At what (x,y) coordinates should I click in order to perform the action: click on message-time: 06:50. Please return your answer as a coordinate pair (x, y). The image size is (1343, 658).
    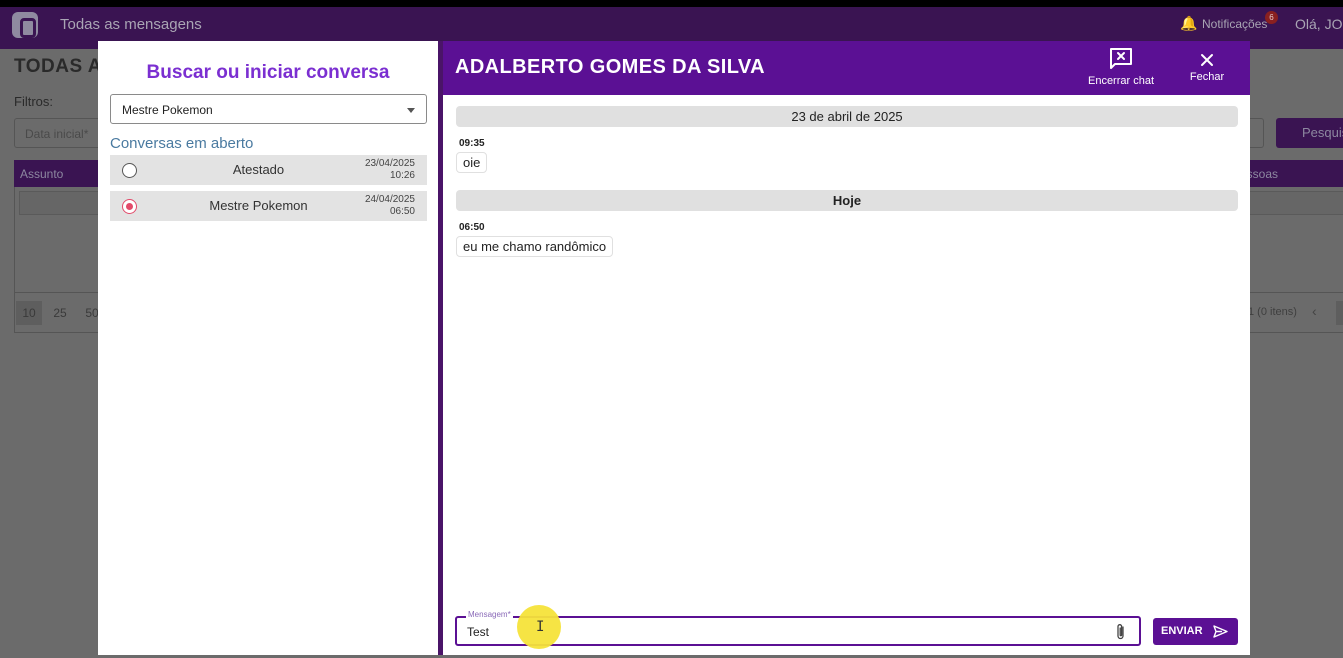
    Looking at the image, I should click on (472, 227).